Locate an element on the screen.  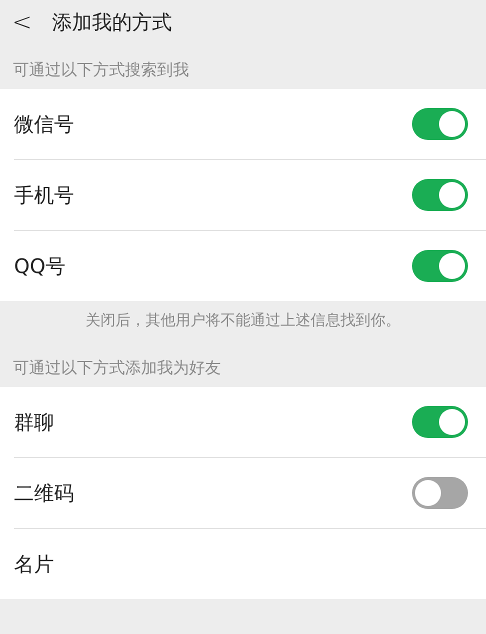
section-label: 可通过以下方式搜索到我 is located at coordinates (101, 70).